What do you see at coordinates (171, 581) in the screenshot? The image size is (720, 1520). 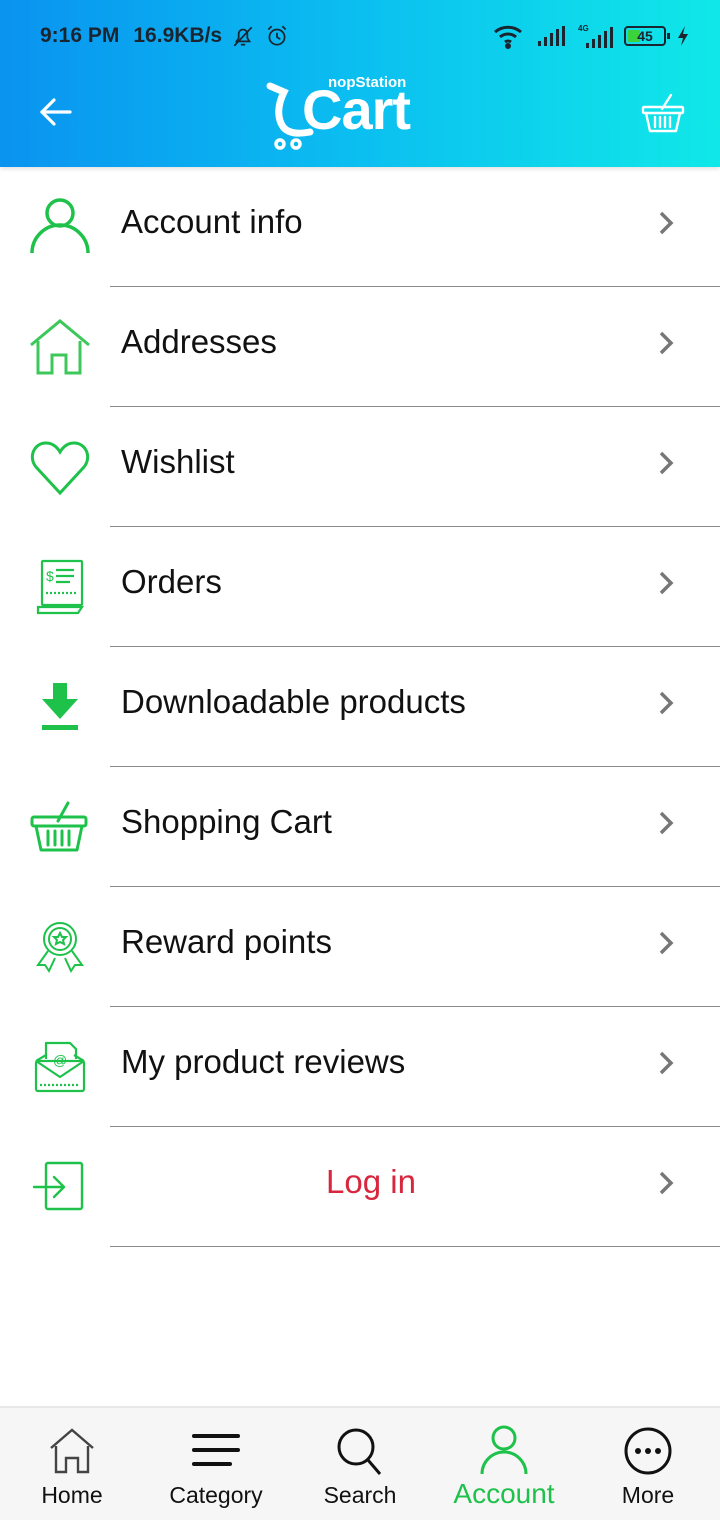 I see `menu-item-label: Orders` at bounding box center [171, 581].